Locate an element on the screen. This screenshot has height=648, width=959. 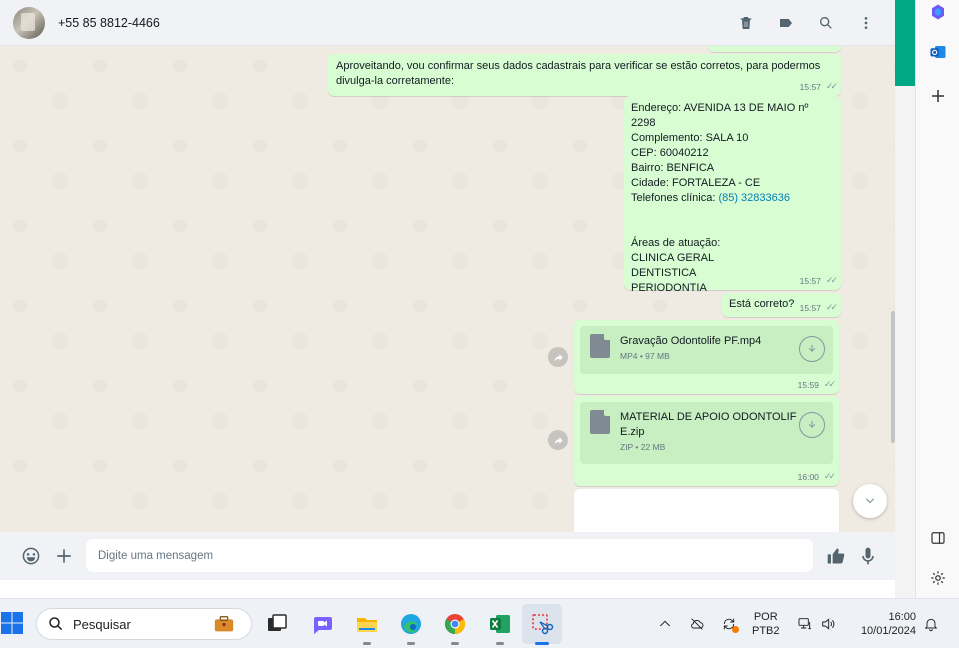
snipping-tool-icon is located at coordinates (542, 628).